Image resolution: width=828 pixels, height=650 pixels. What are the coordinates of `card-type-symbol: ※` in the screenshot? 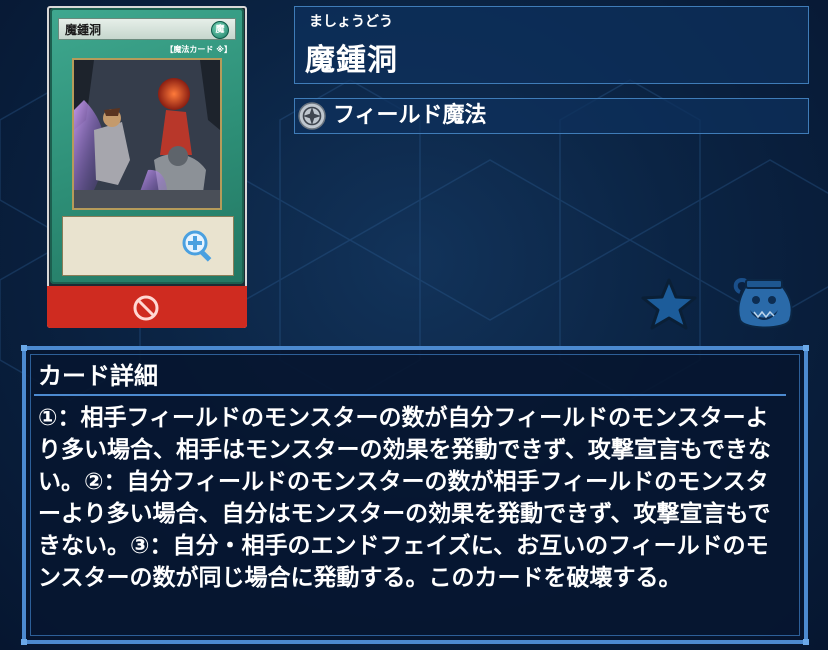 It's located at (220, 49).